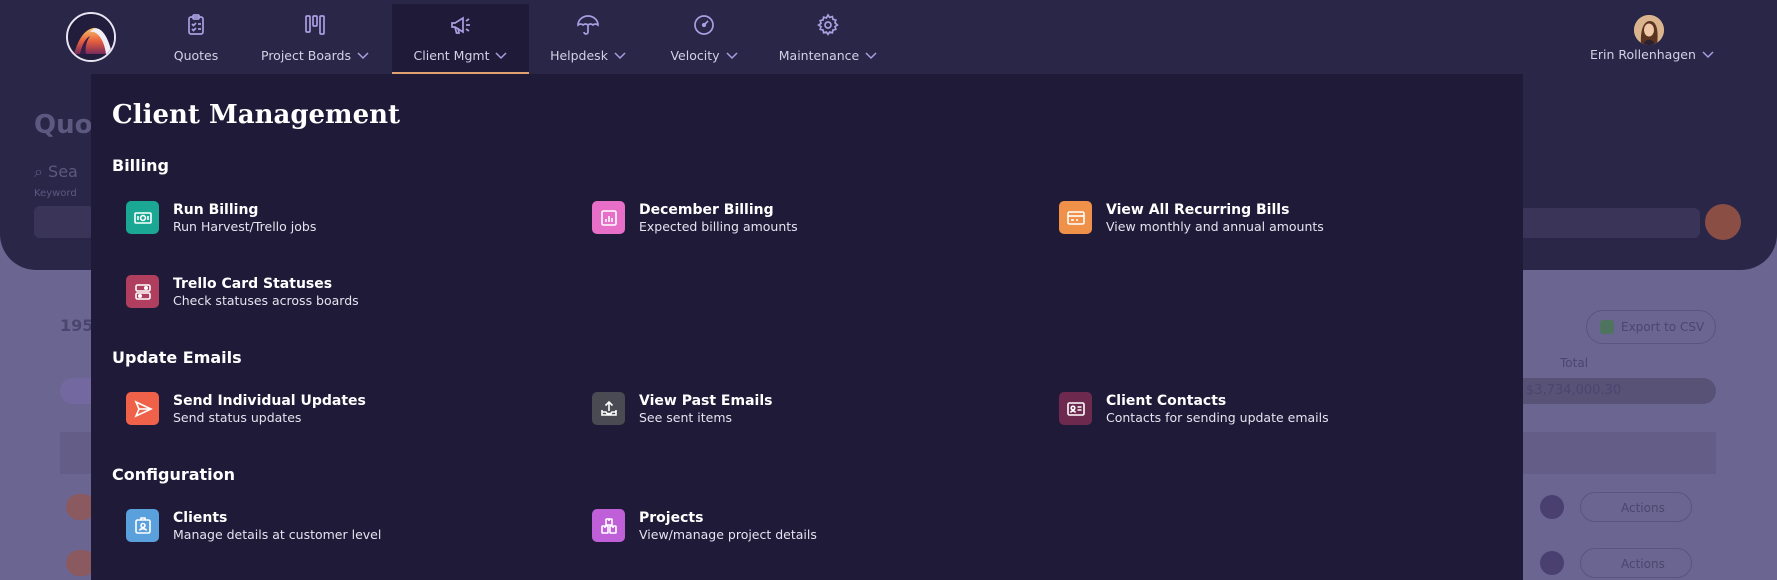 This screenshot has width=1777, height=580. What do you see at coordinates (695, 55) in the screenshot?
I see `nav-velocity-label: Velocity` at bounding box center [695, 55].